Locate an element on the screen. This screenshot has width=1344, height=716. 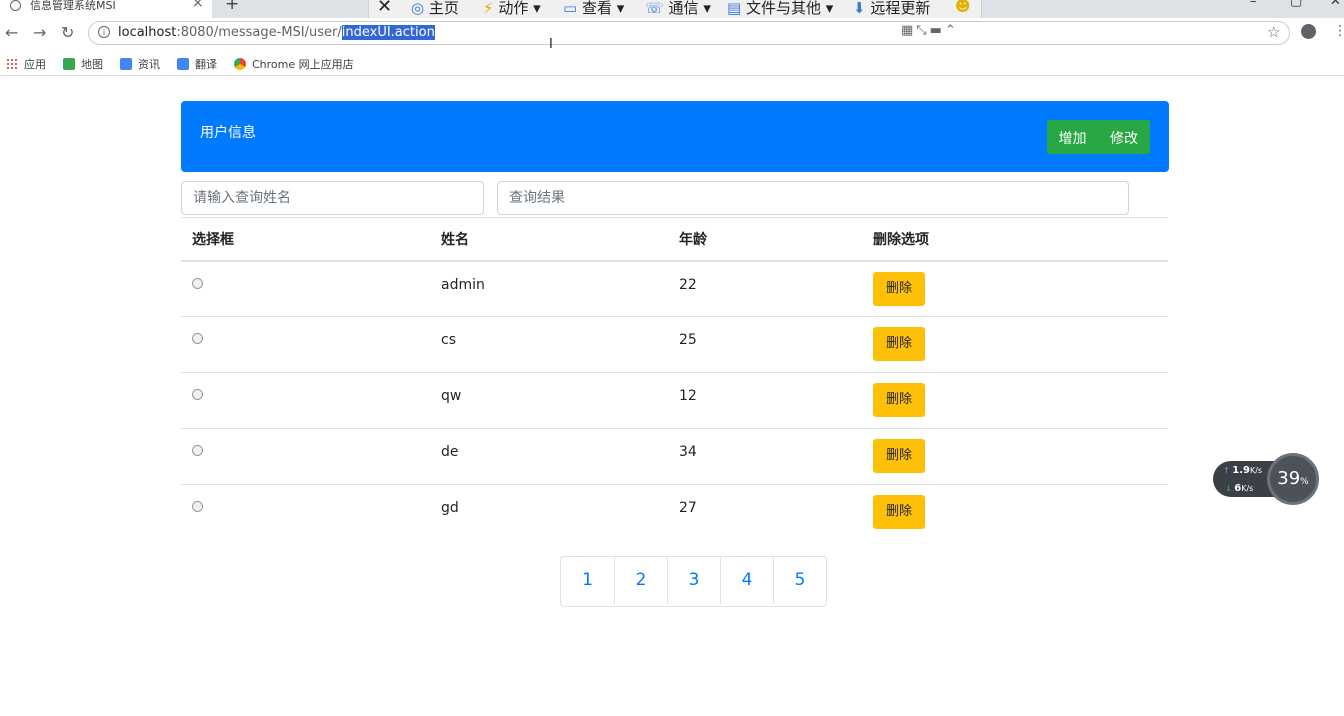
column-header-delete: 删除选项 is located at coordinates (1015, 239).